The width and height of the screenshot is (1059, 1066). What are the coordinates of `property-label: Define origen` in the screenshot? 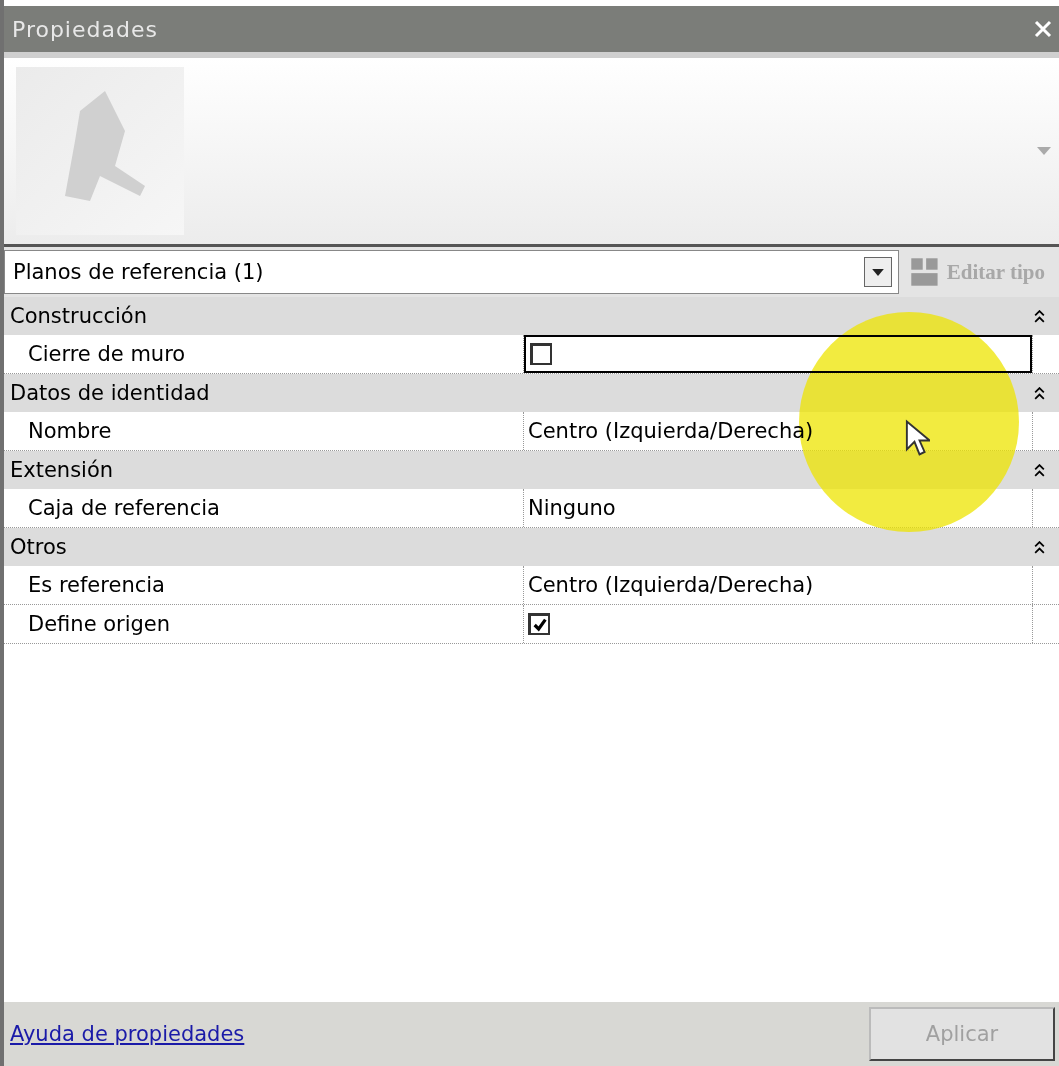 It's located at (264, 624).